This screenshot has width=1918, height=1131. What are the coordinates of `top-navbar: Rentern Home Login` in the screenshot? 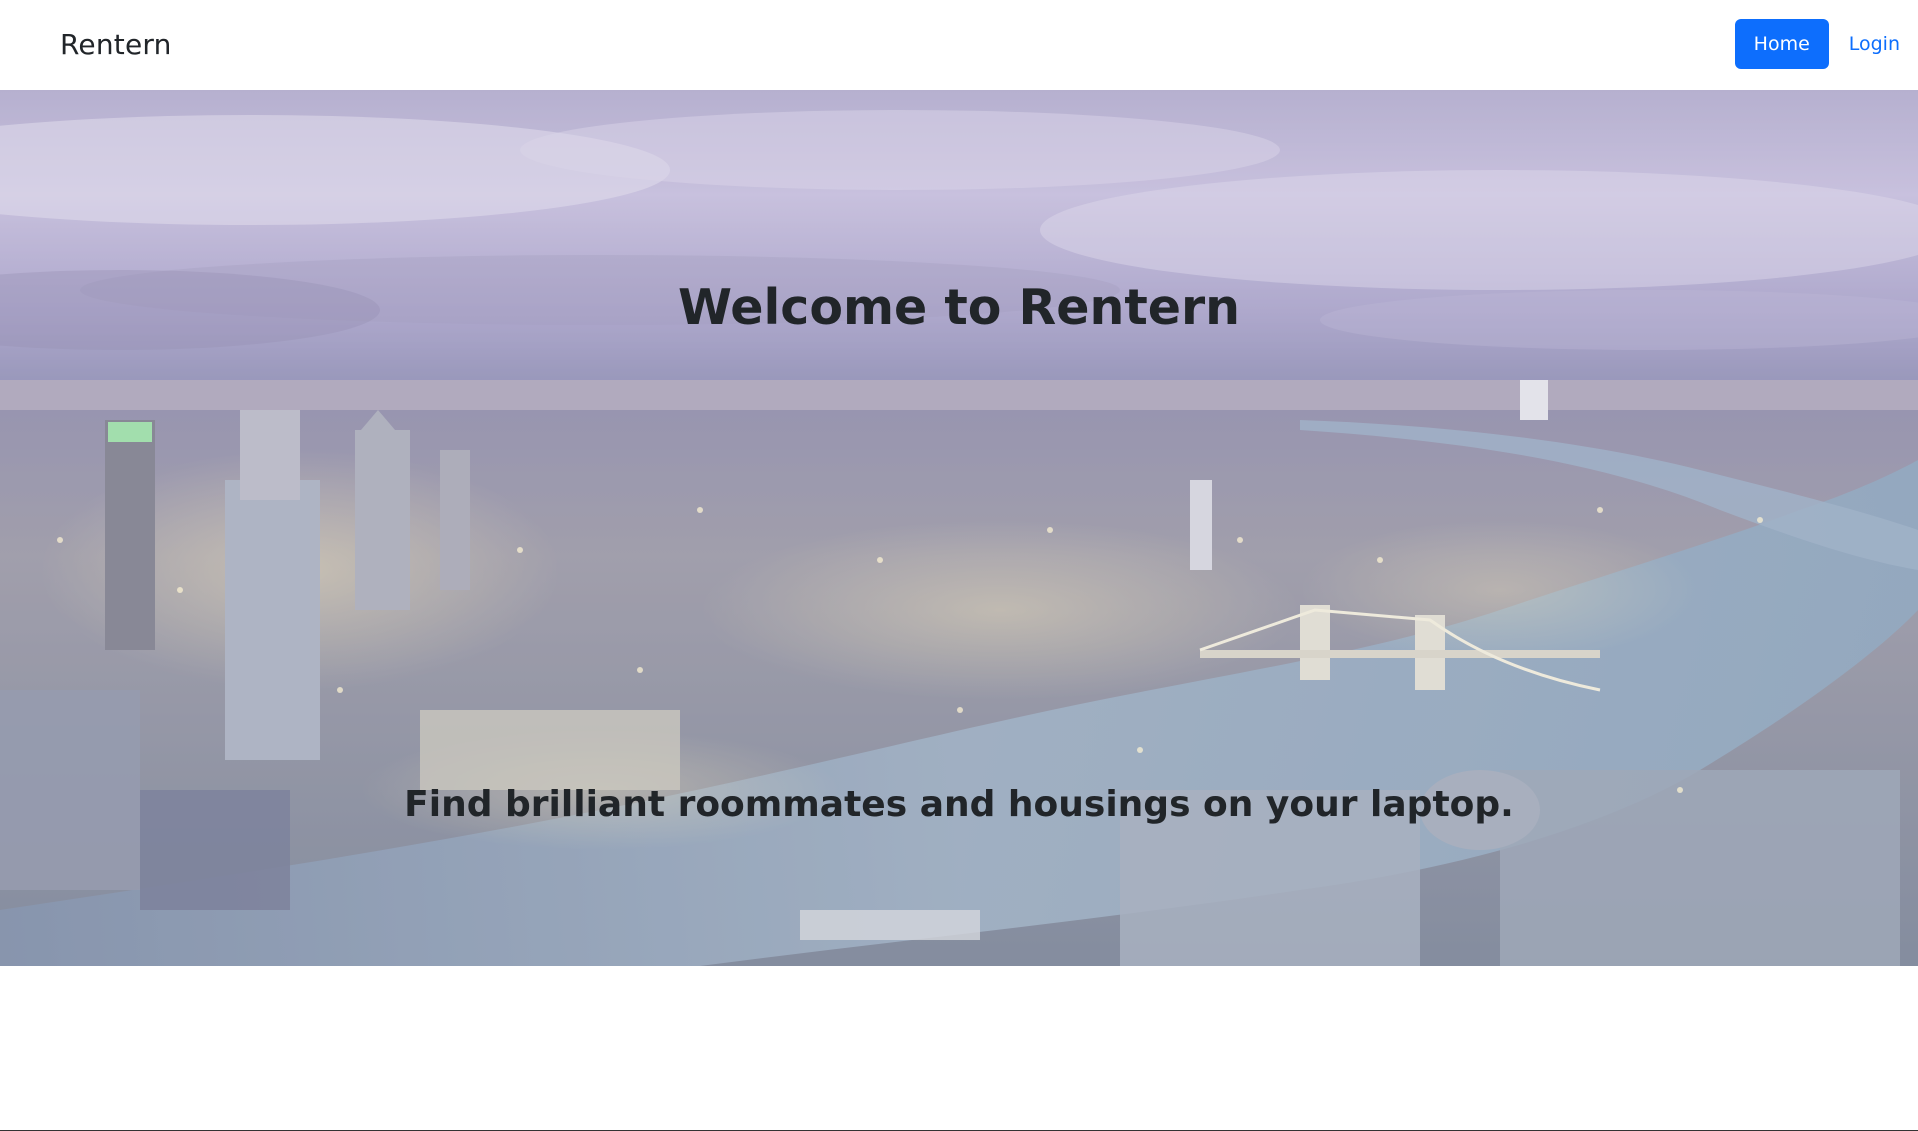 It's located at (959, 45).